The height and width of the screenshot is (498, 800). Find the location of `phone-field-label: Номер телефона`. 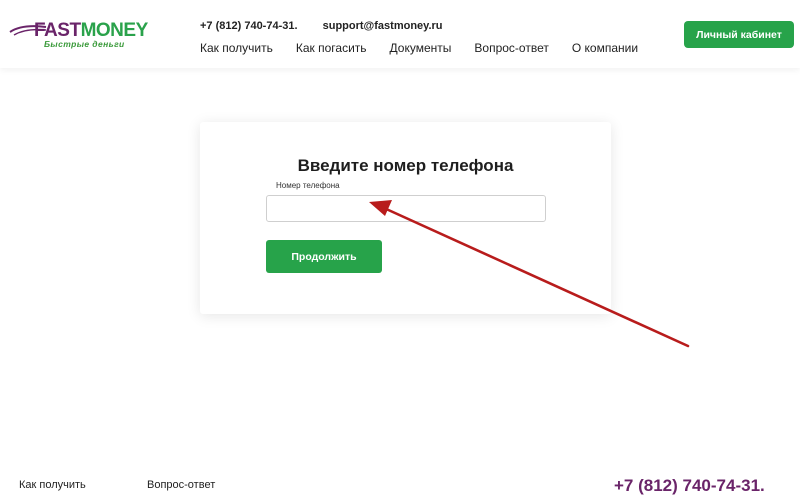

phone-field-label: Номер телефона is located at coordinates (308, 185).